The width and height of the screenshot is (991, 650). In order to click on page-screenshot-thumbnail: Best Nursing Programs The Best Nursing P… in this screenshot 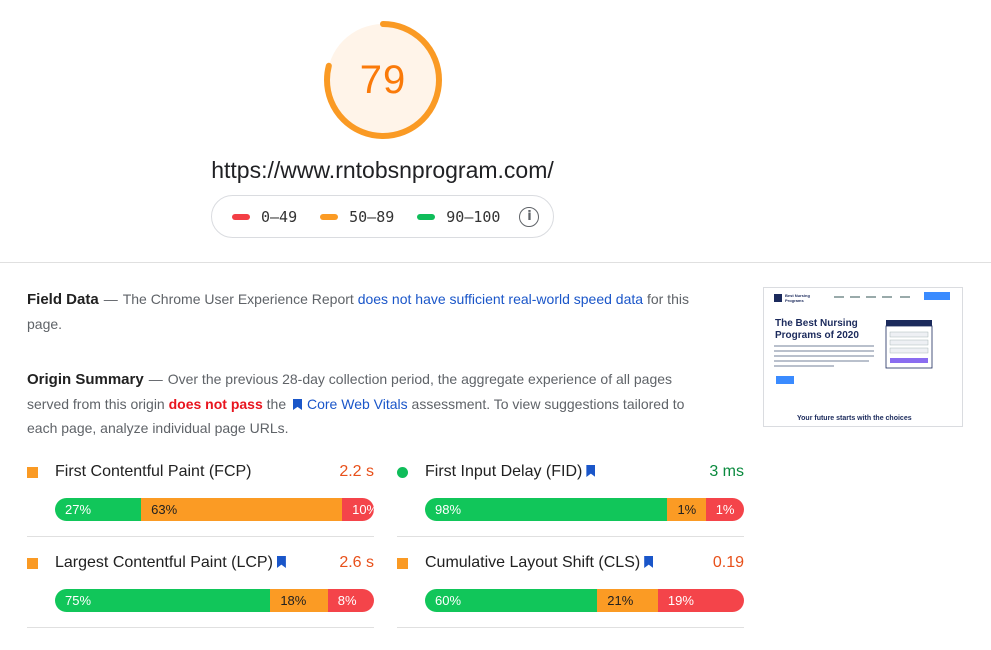, I will do `click(863, 357)`.